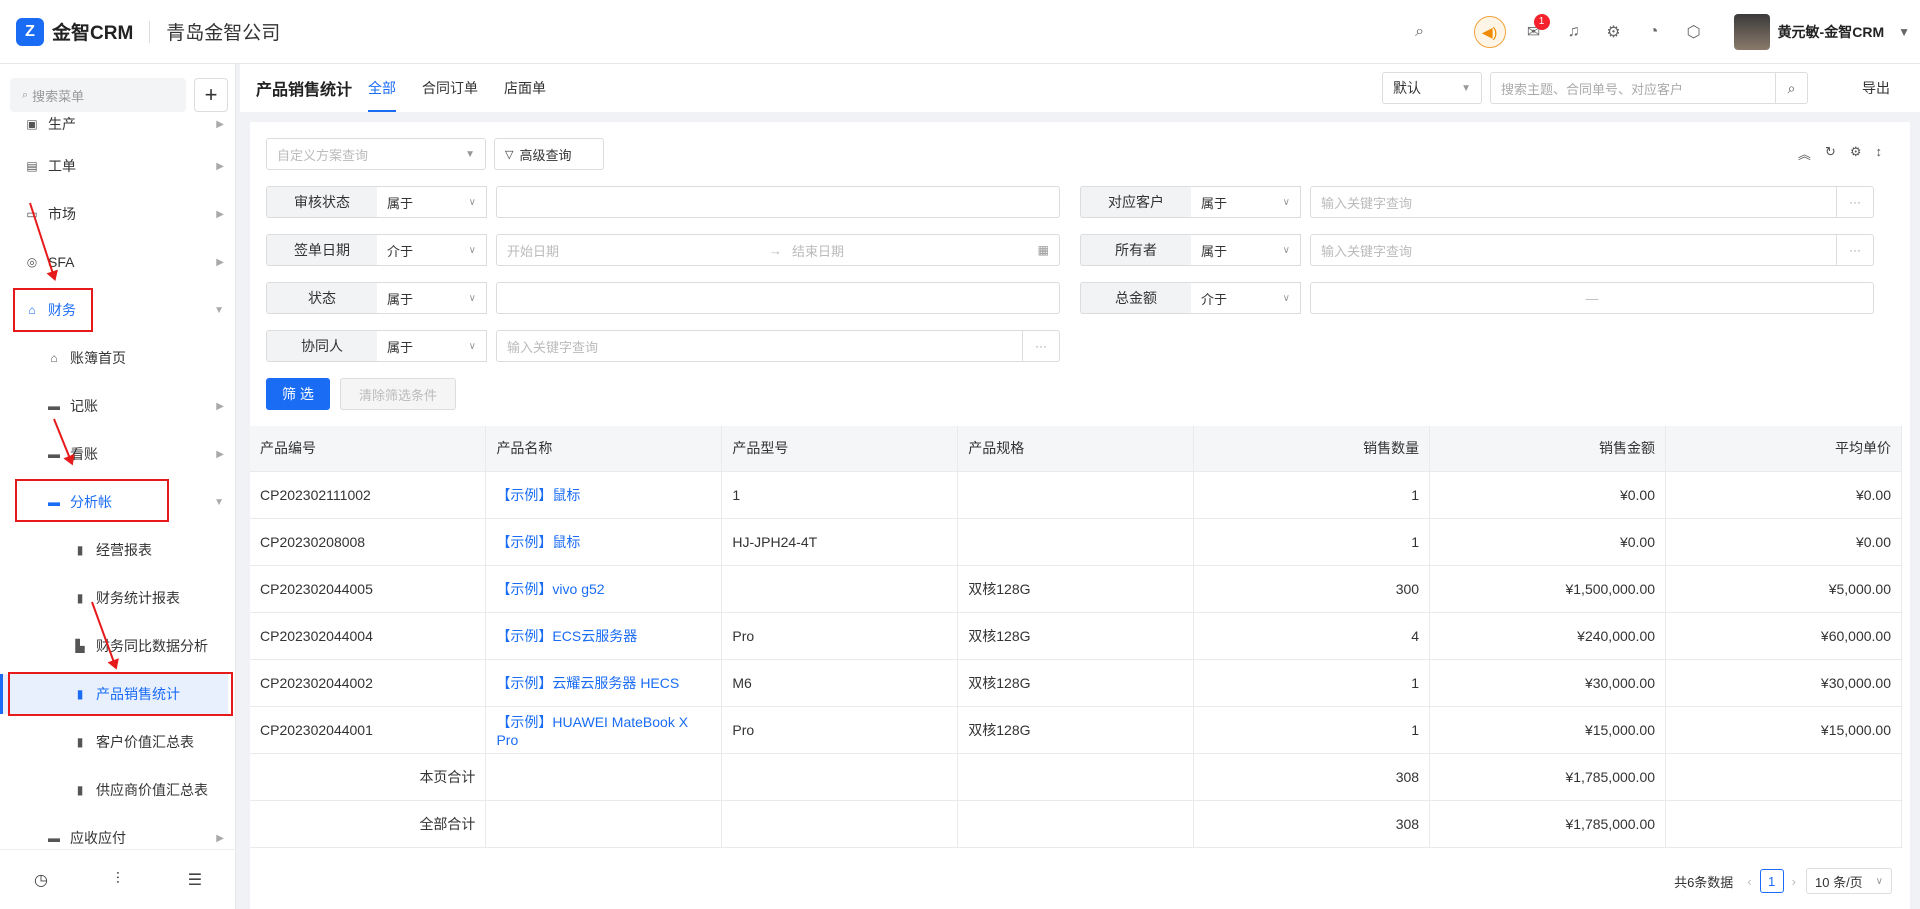 Image resolution: width=1920 pixels, height=909 pixels. What do you see at coordinates (118, 880) in the screenshot?
I see `filter-settings-icon: ⫶` at bounding box center [118, 880].